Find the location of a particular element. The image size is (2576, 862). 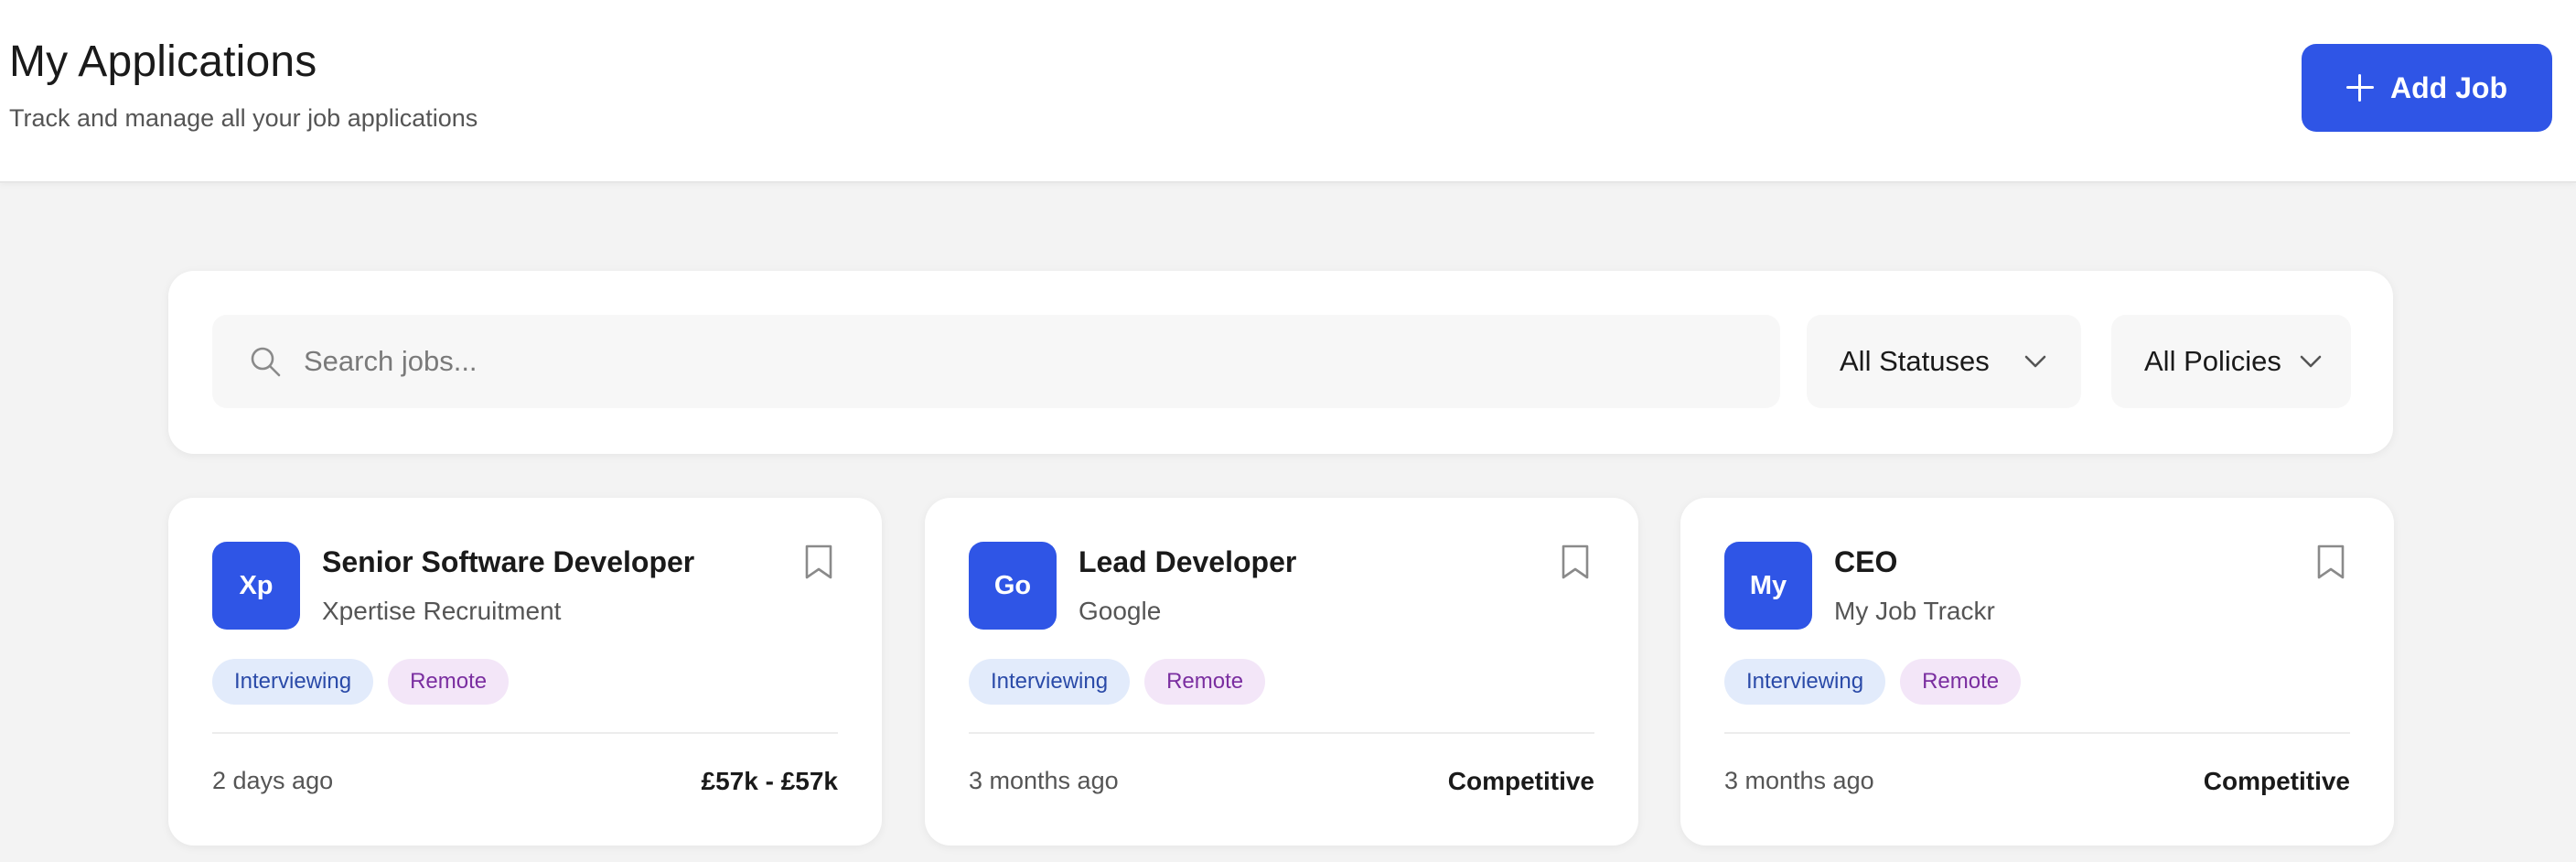

company-logo: My is located at coordinates (1768, 586).